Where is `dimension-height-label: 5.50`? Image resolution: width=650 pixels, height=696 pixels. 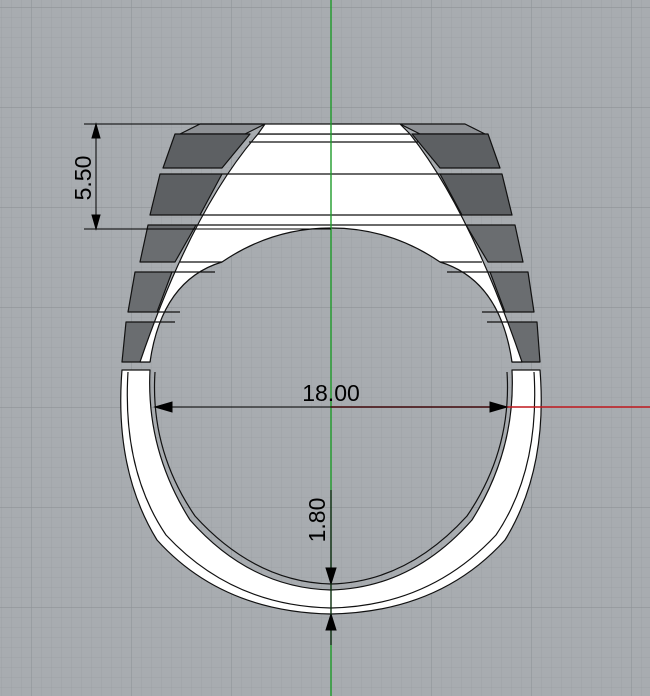 dimension-height-label: 5.50 is located at coordinates (83, 178).